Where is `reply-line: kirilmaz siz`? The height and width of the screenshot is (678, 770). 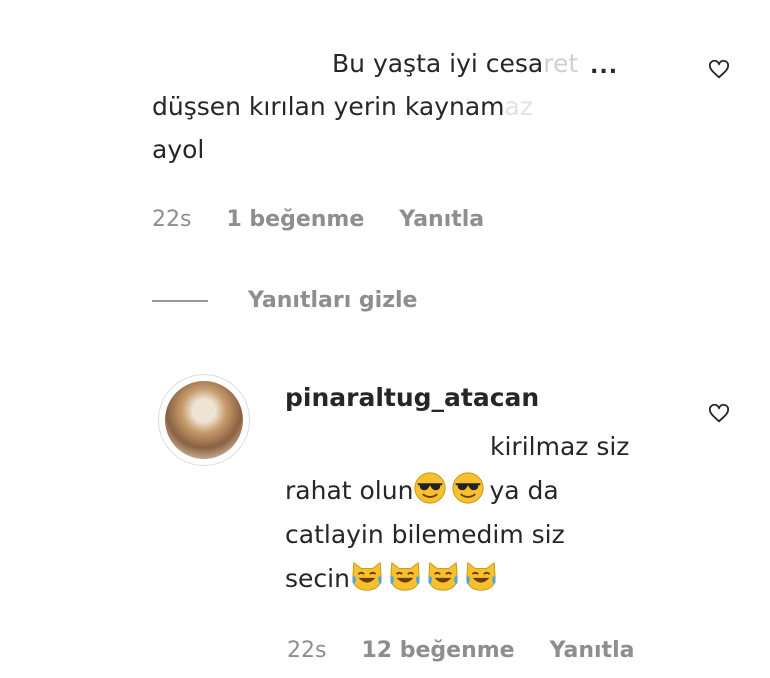
reply-line: kirilmaz siz is located at coordinates (560, 446).